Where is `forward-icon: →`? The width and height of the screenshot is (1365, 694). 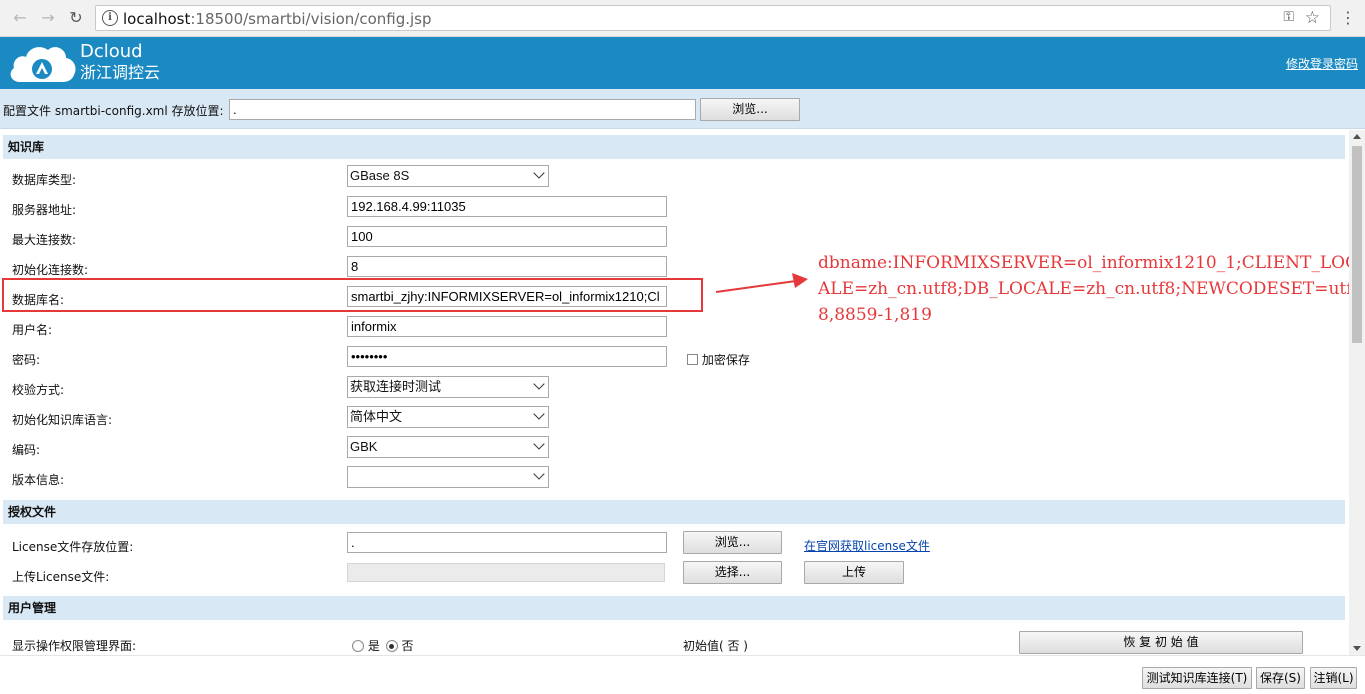
forward-icon: → is located at coordinates (48, 18).